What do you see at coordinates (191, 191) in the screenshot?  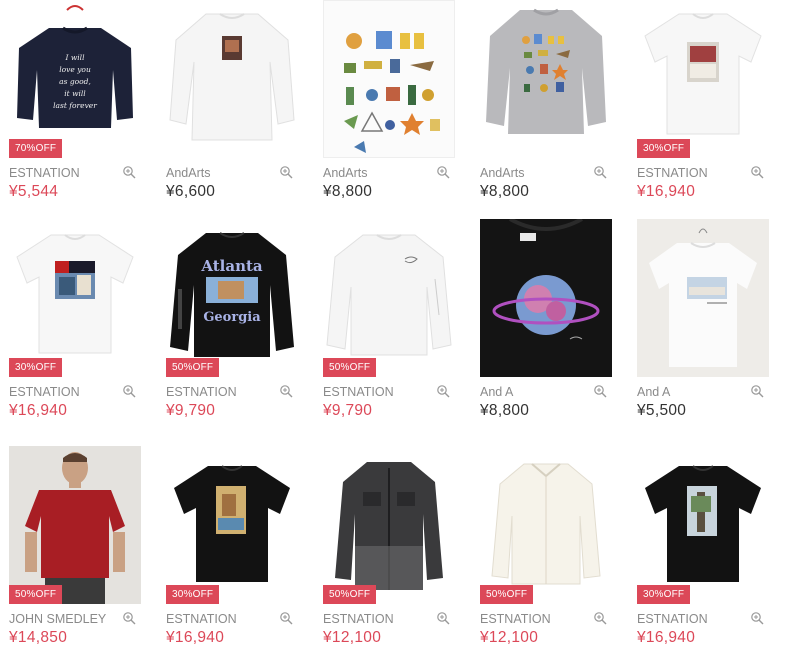 I see `price: ¥6,600` at bounding box center [191, 191].